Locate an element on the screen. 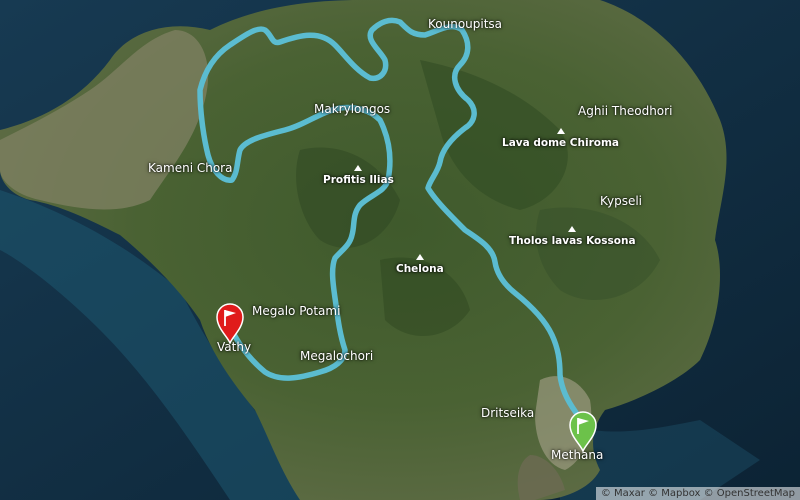 Image resolution: width=800 pixels, height=500 pixels. map-attribution: © Maxar © Mapbox © OpenStreetMap is located at coordinates (697, 493).